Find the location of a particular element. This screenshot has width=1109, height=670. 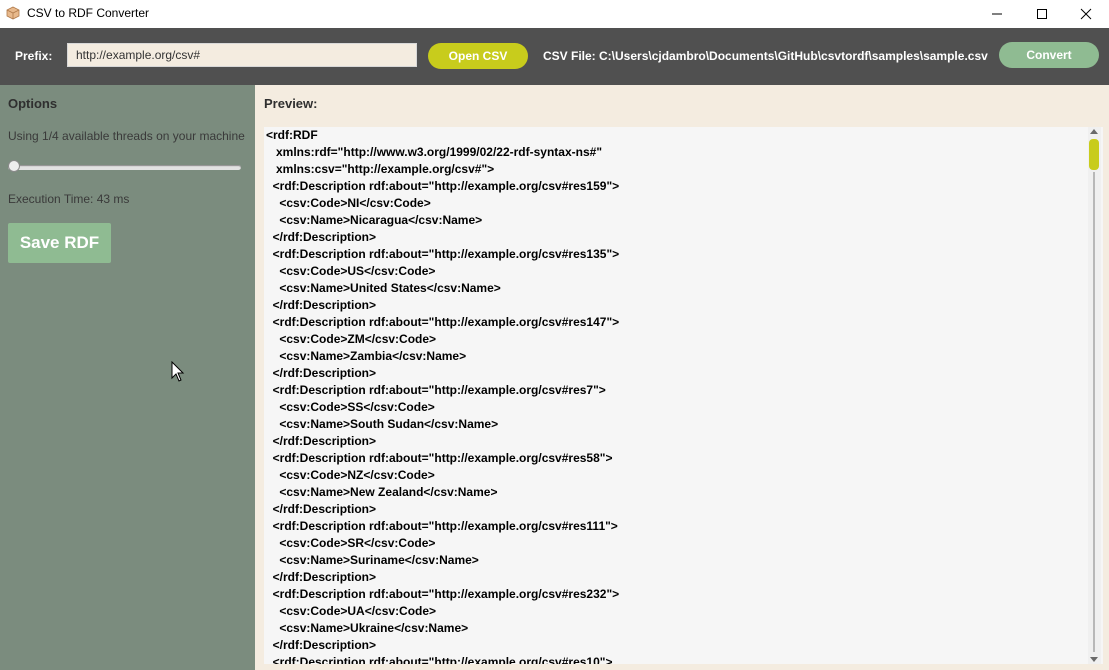

preview-line: <csv:Code>SR</csv:Code> is located at coordinates (351, 543).